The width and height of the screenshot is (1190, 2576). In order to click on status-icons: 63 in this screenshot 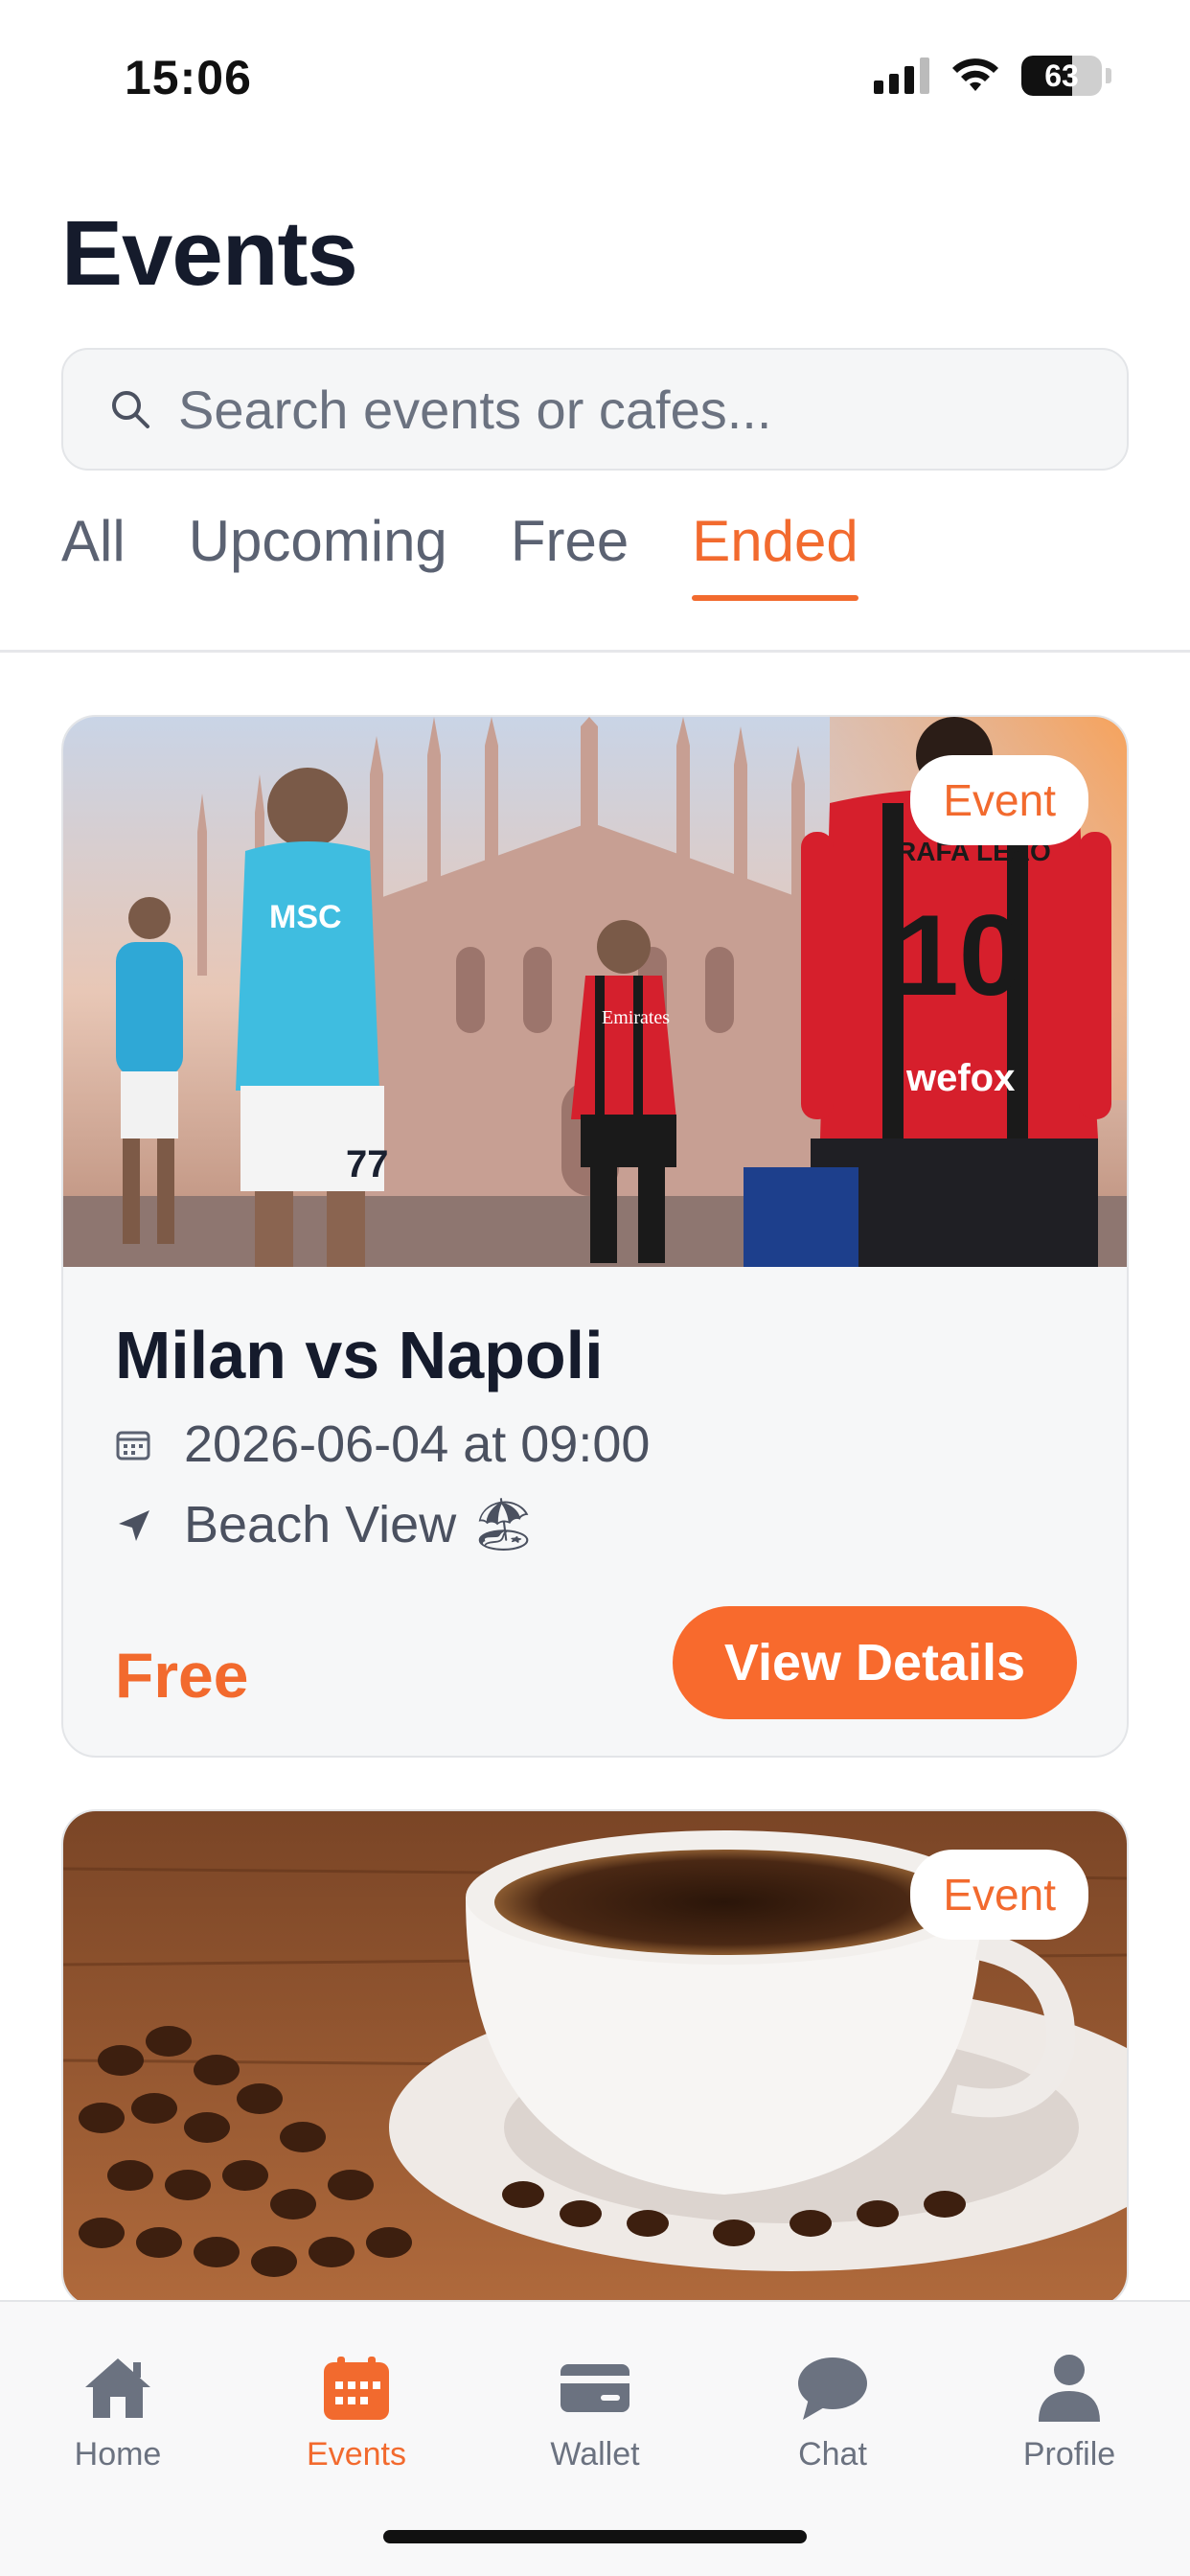, I will do `click(992, 76)`.